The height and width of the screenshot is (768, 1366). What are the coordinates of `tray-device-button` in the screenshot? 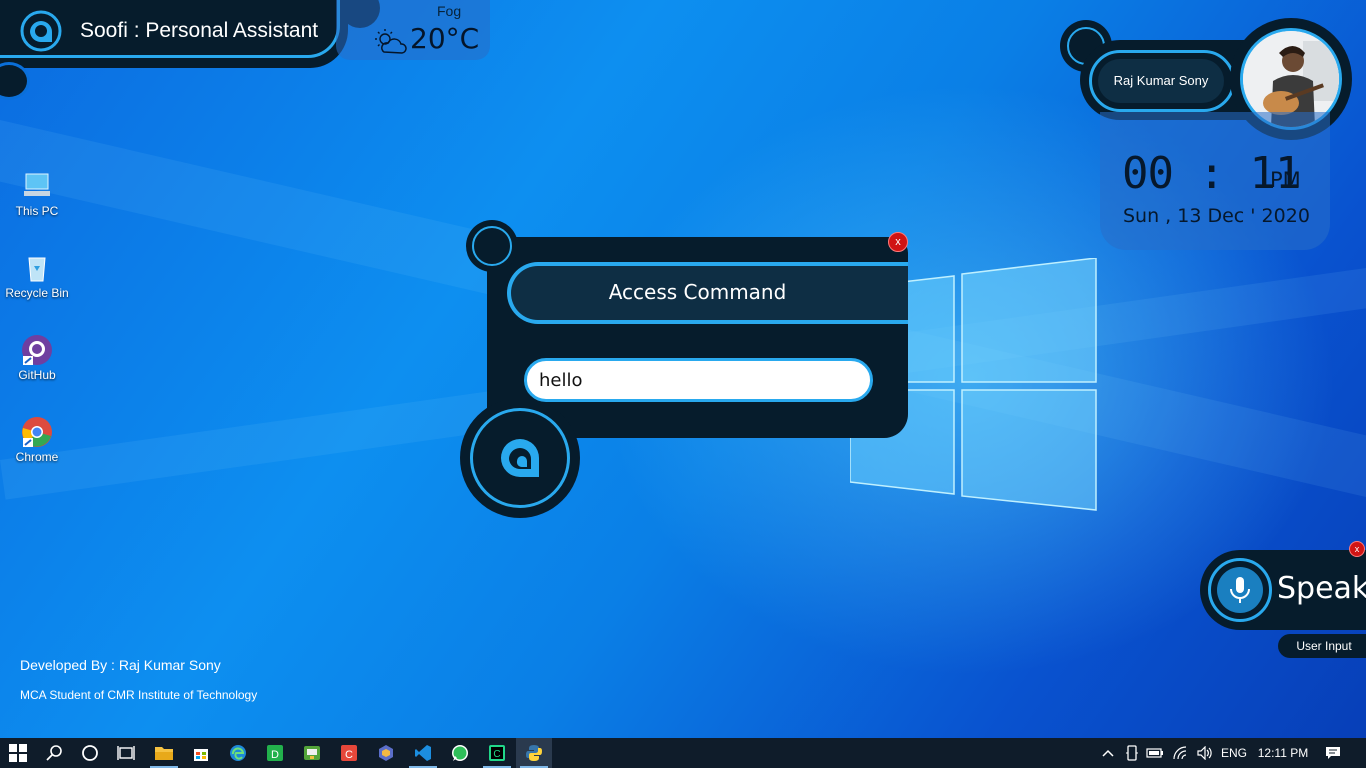 It's located at (1132, 753).